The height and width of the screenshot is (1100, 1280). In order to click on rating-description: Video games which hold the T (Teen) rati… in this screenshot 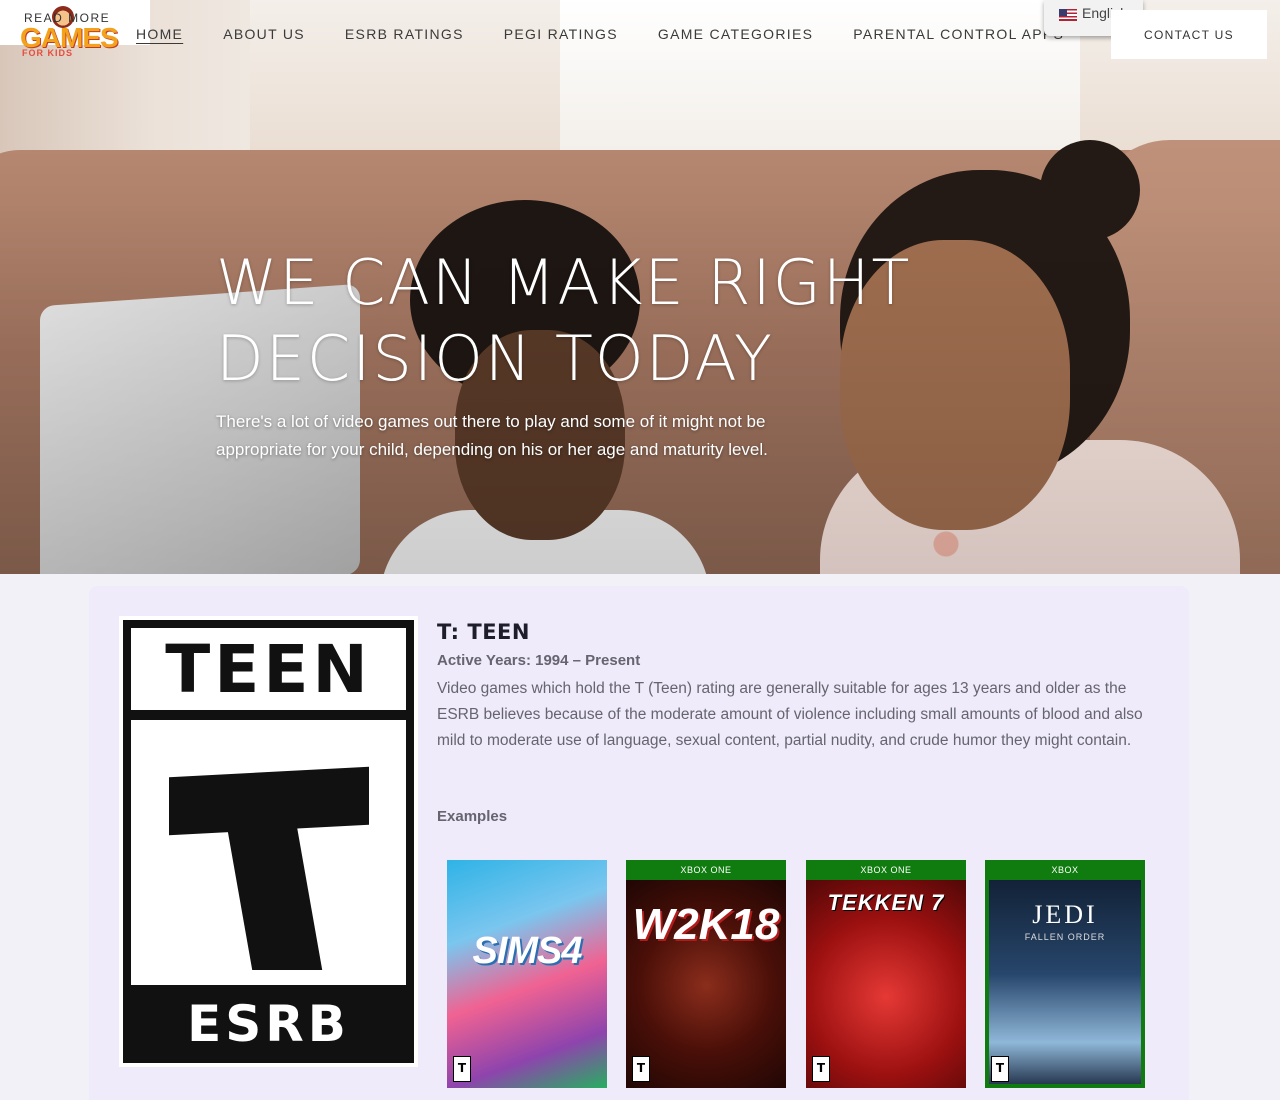, I will do `click(790, 714)`.